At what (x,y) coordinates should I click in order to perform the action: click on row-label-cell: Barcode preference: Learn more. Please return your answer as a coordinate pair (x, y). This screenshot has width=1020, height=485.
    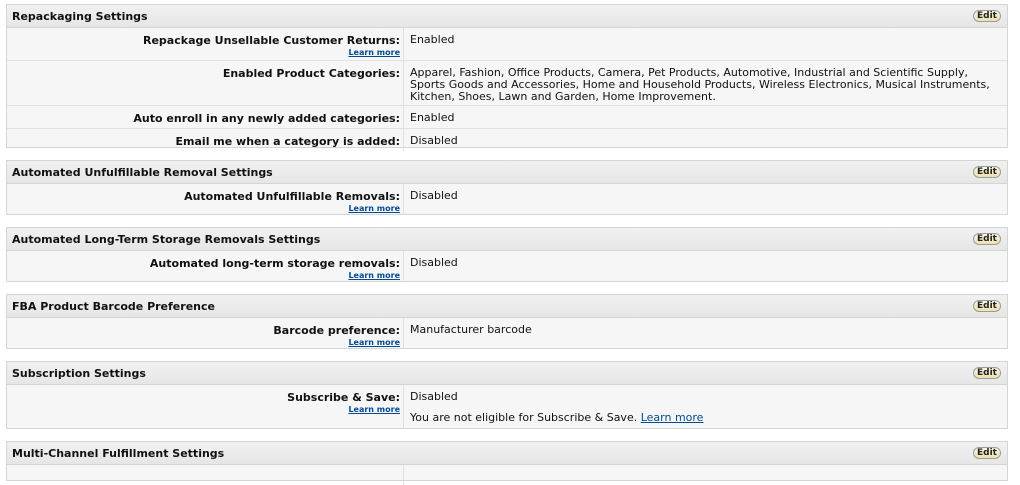
    Looking at the image, I should click on (205, 333).